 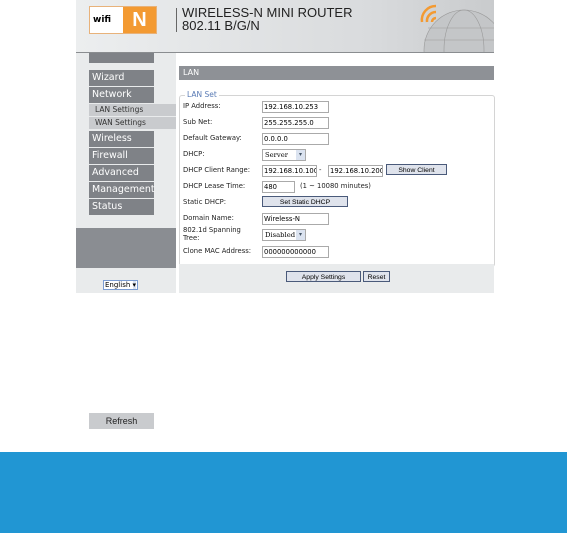 What do you see at coordinates (295, 107) in the screenshot?
I see `ip-address-input: 192.168.10.253` at bounding box center [295, 107].